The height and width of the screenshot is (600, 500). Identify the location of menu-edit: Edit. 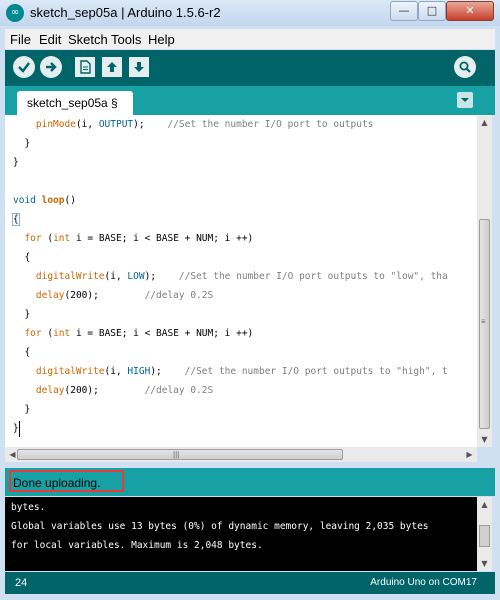
(50, 39).